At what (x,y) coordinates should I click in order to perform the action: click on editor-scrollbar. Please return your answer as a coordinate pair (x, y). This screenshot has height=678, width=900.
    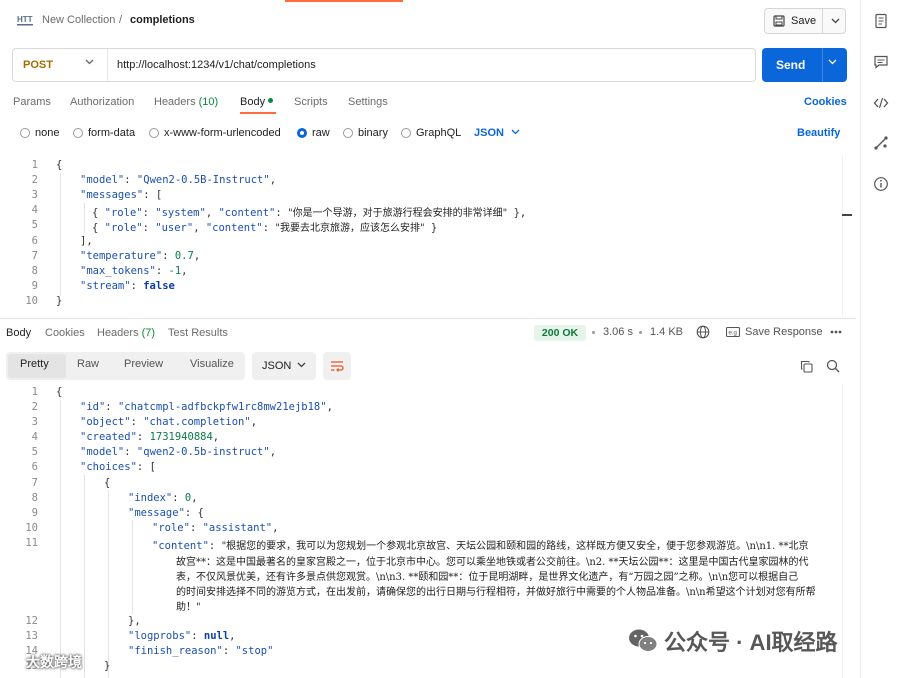
    Looking at the image, I should click on (848, 236).